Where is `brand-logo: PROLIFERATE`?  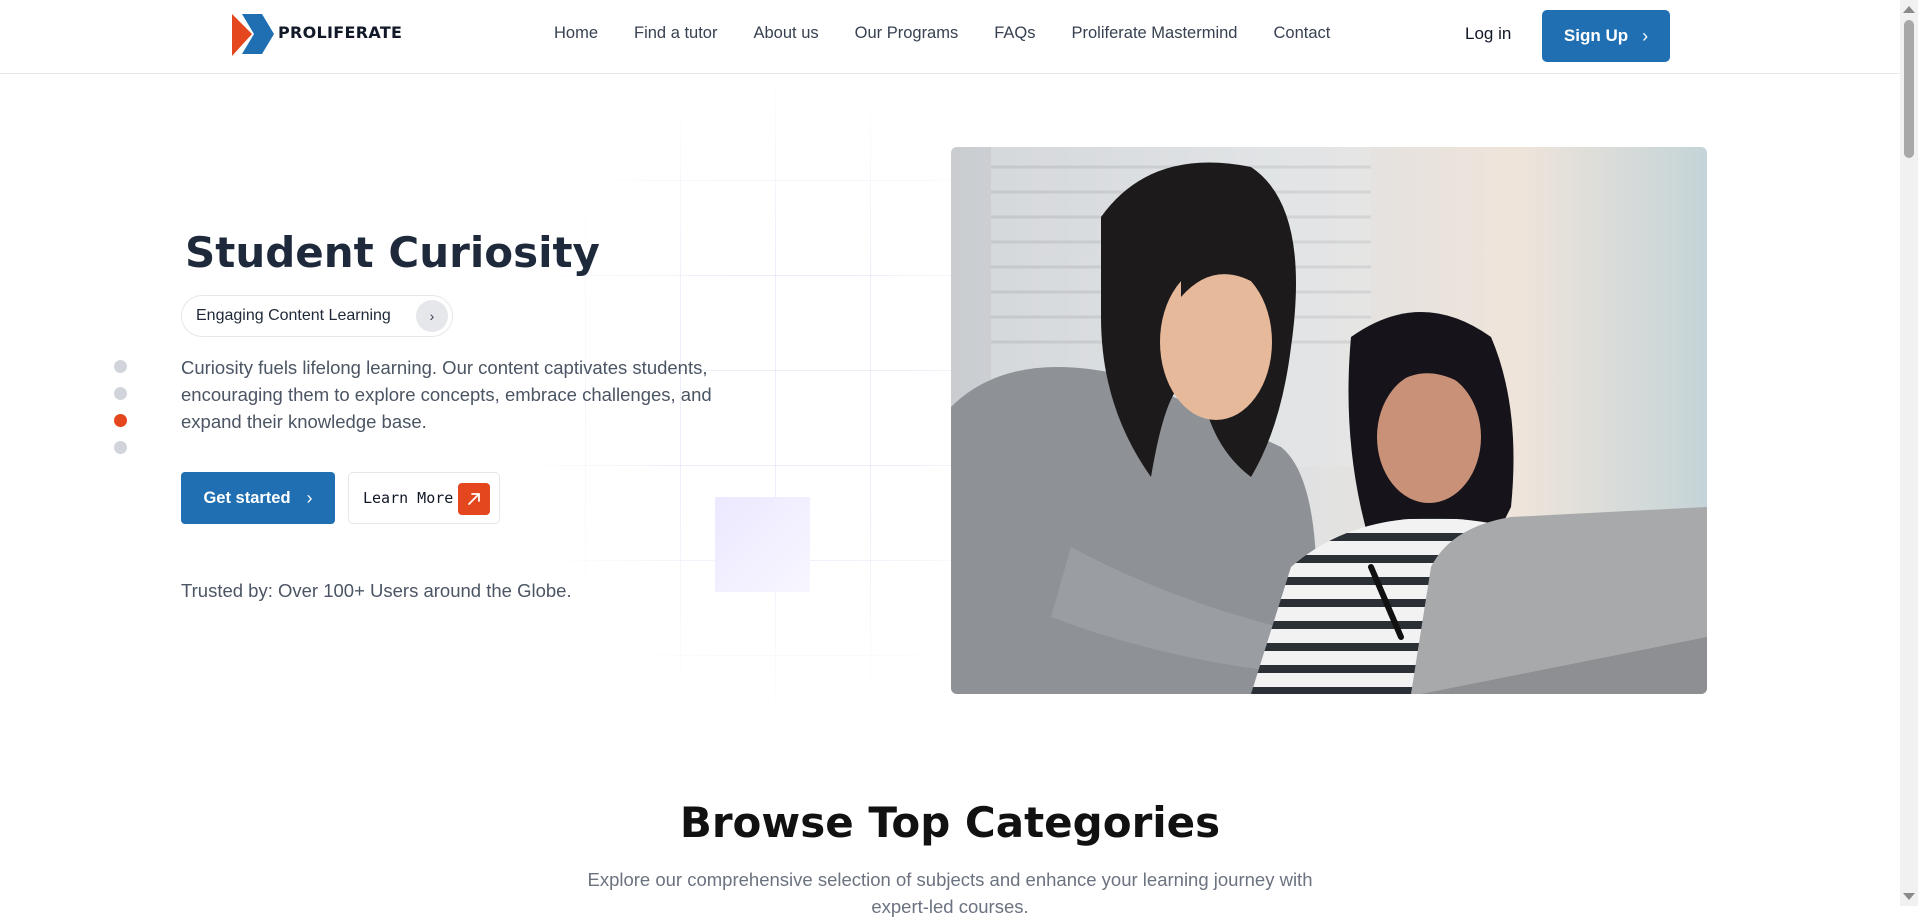 brand-logo: PROLIFERATE is located at coordinates (316, 34).